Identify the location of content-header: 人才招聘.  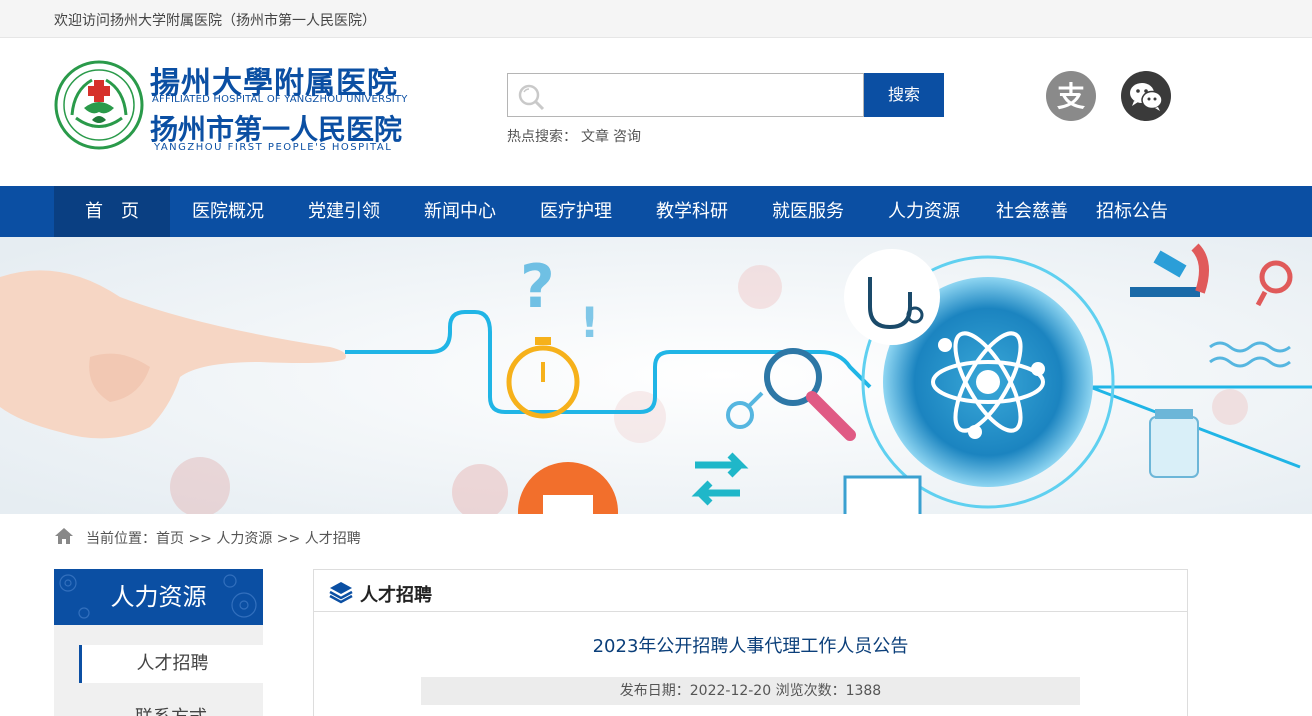
(750, 591).